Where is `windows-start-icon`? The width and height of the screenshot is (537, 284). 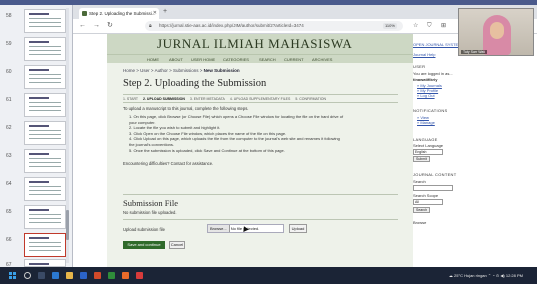 windows-start-icon is located at coordinates (12, 275).